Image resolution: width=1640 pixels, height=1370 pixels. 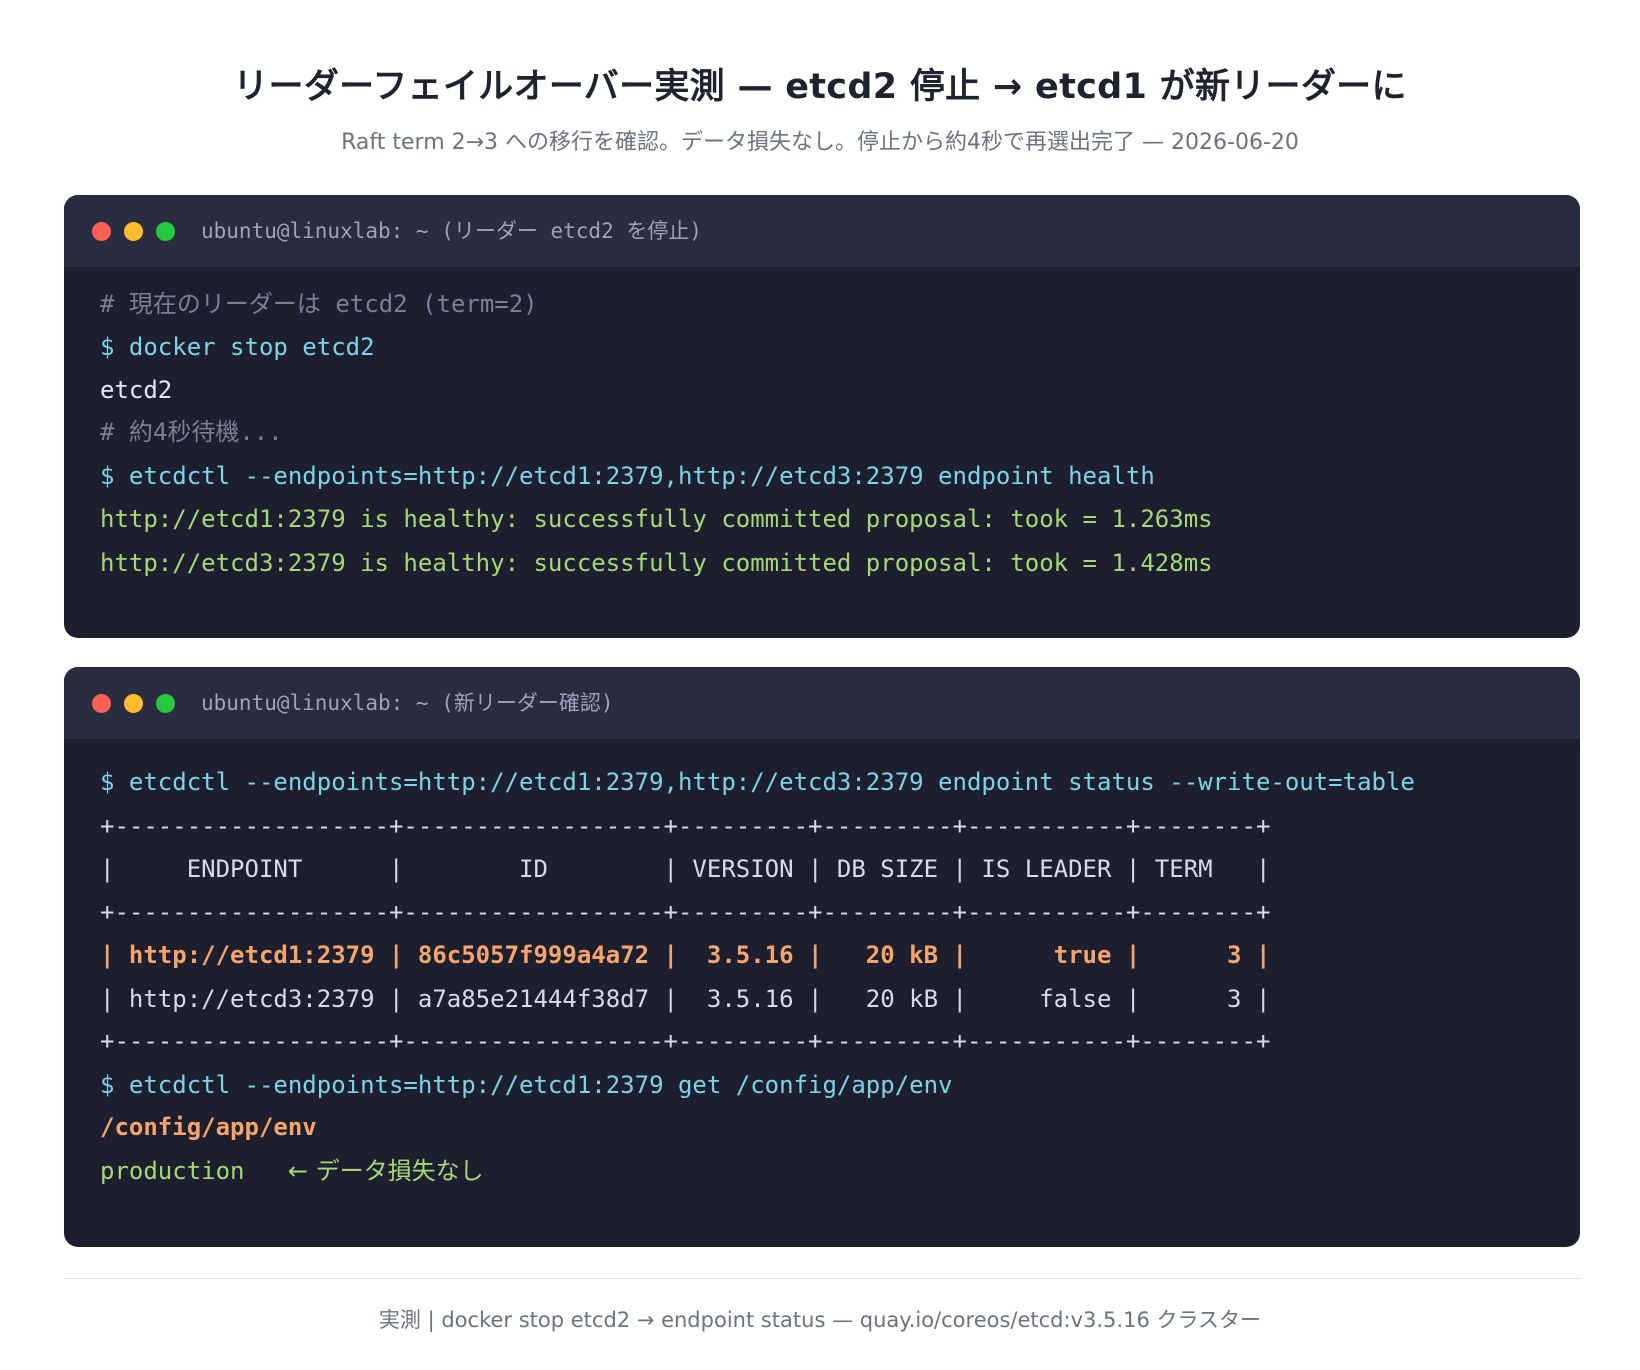 I want to click on terminal-title: ubuntu@linuxlab: ~ (リーダー etcd2 を停止), so click(x=452, y=231).